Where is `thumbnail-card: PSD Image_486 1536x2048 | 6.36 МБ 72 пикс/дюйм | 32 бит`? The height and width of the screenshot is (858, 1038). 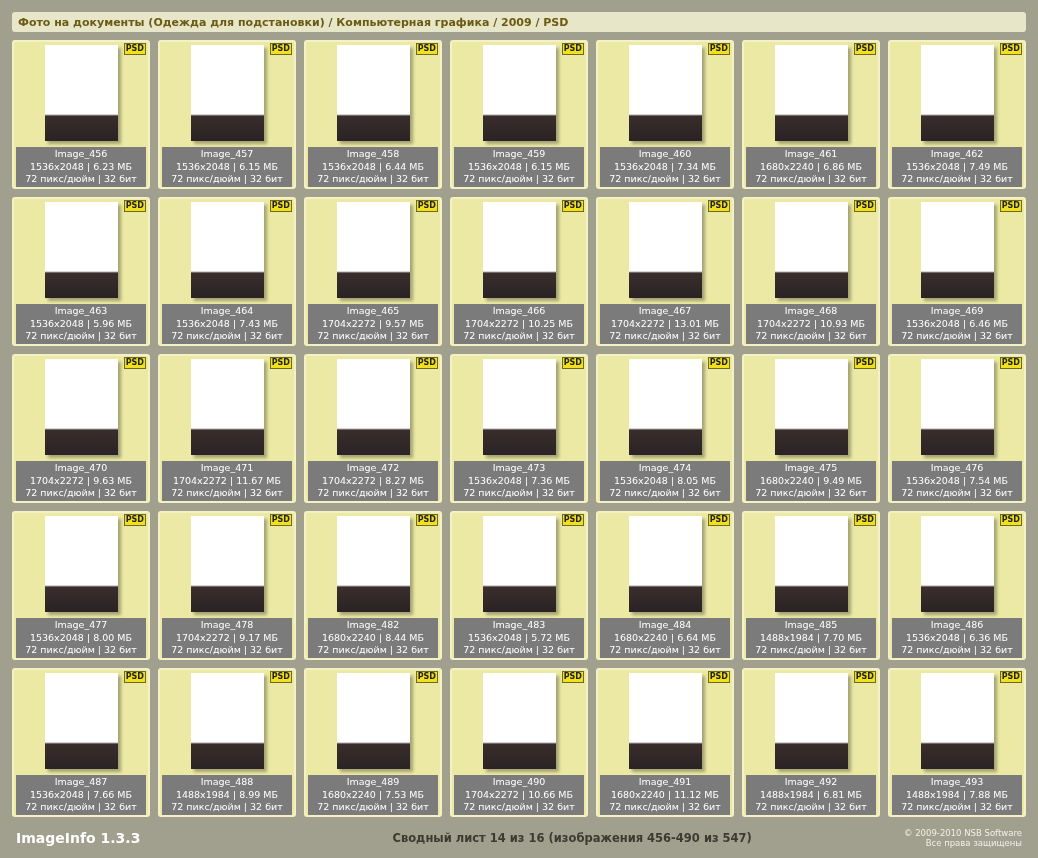
thumbnail-card: PSD Image_486 1536x2048 | 6.36 МБ 72 пикс/дюйм | 32 бит is located at coordinates (957, 585).